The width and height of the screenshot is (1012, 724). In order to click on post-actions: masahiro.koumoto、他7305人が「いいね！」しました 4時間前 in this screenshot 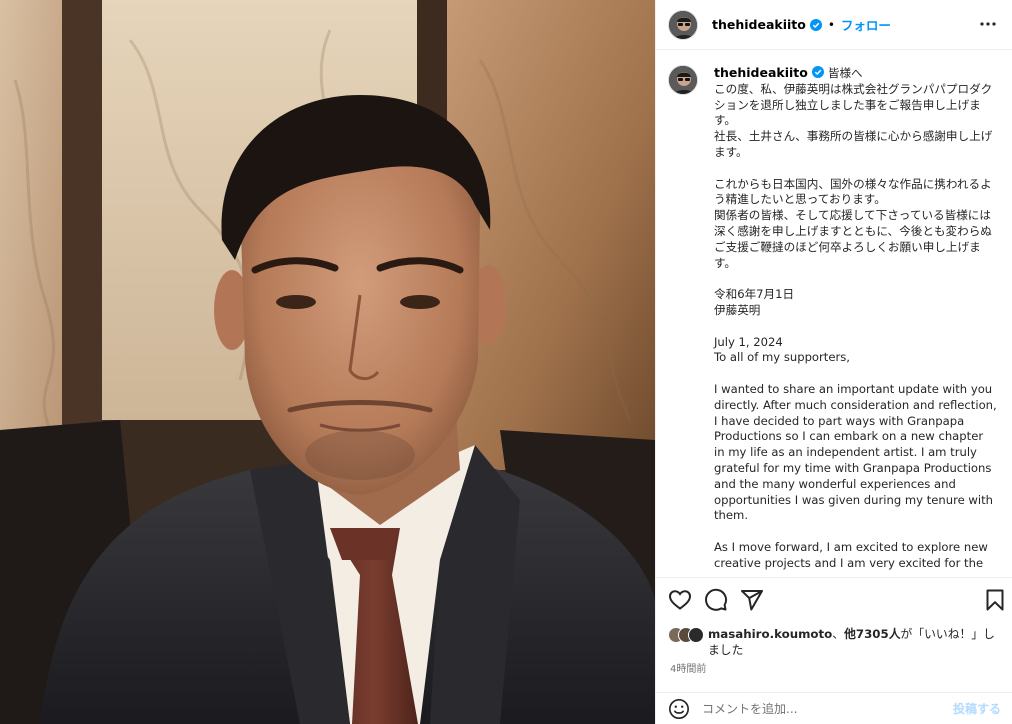, I will do `click(834, 634)`.